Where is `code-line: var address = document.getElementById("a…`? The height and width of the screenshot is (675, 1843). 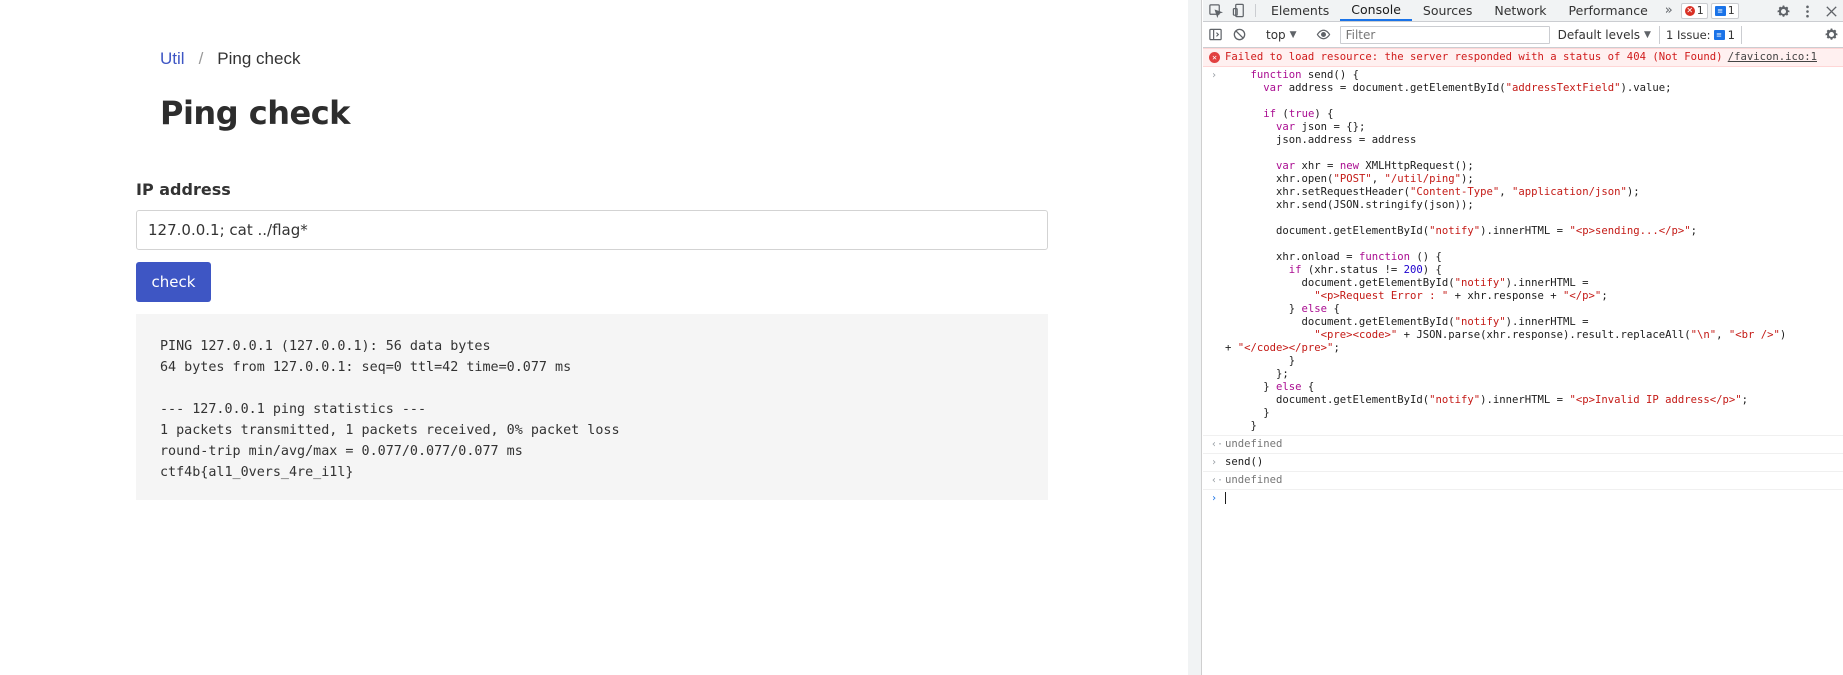
code-line: var address = document.getElementById("a… is located at coordinates (1467, 88).